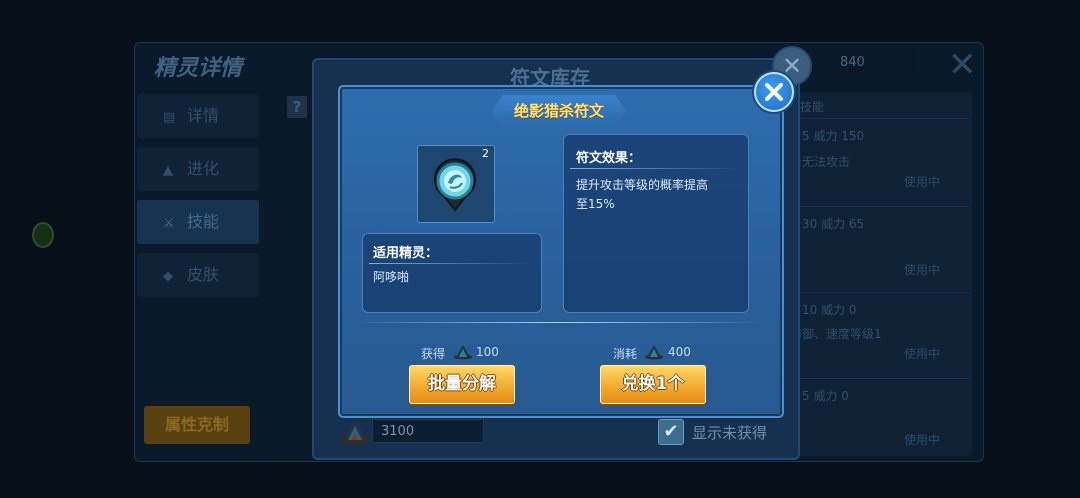 This screenshot has width=1080, height=498. What do you see at coordinates (428, 431) in the screenshot?
I see `rune-currency-amount: 3100` at bounding box center [428, 431].